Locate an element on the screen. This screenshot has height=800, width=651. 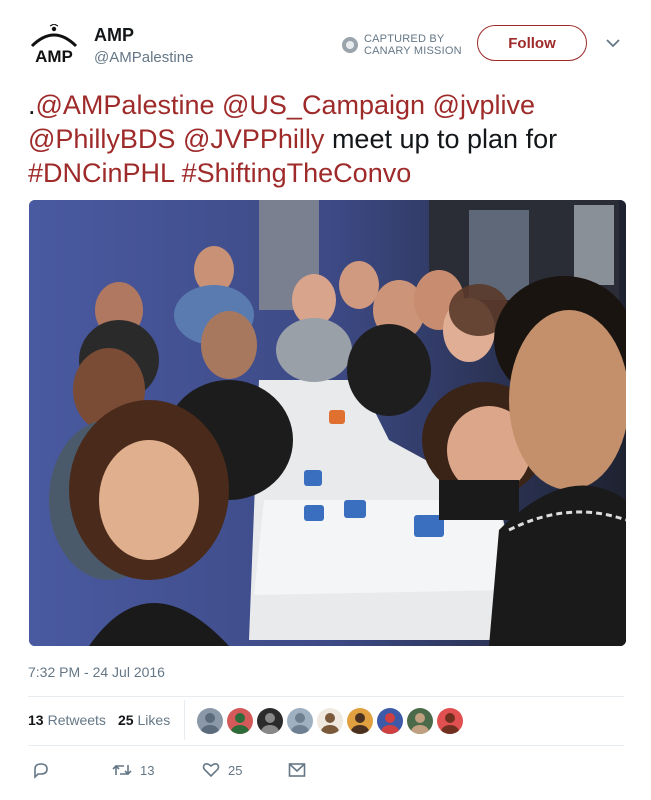
account-name: AMP is located at coordinates (114, 35).